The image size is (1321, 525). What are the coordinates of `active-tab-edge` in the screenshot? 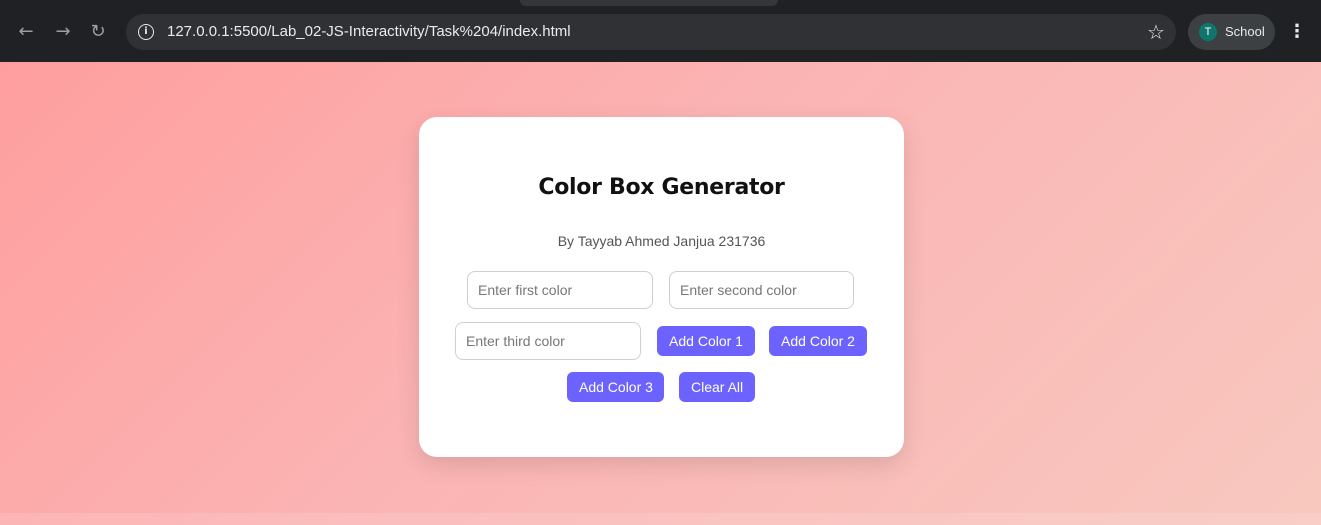 It's located at (649, 3).